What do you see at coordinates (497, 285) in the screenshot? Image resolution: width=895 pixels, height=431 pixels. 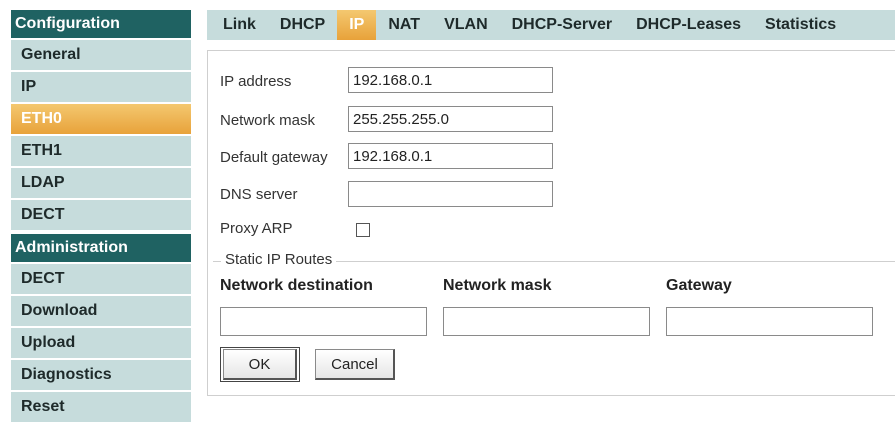 I see `column-network-mask: Network mask` at bounding box center [497, 285].